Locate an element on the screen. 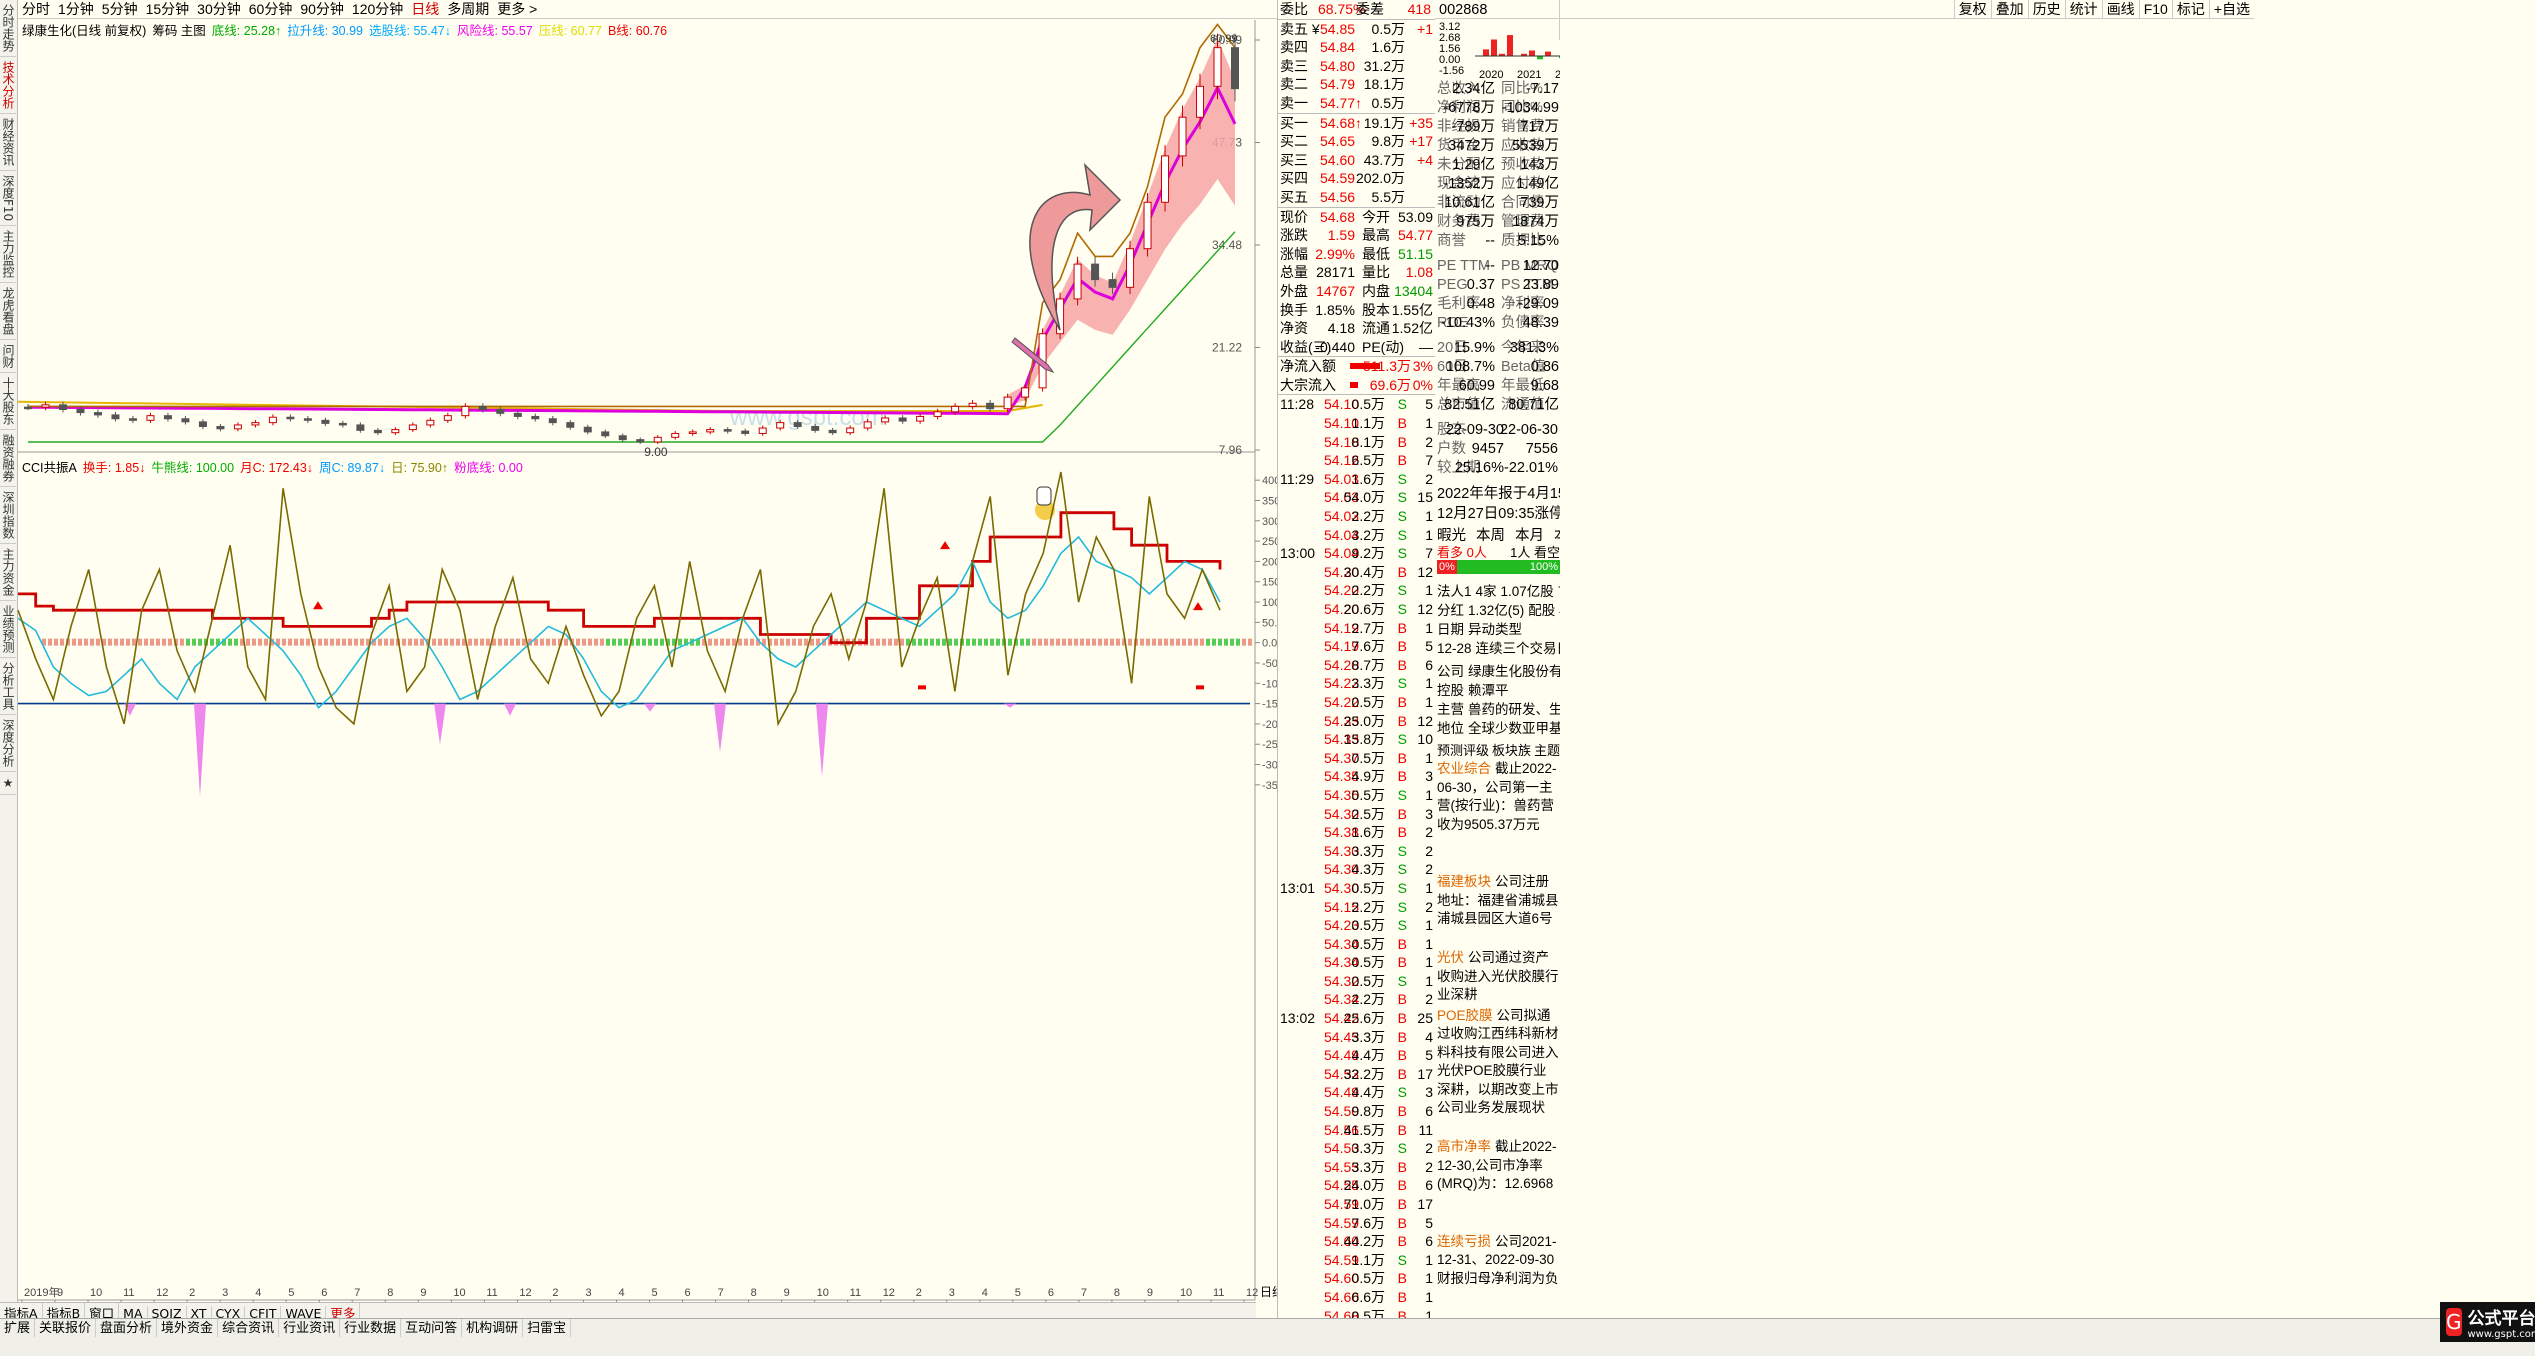  tool-button: 画线 is located at coordinates (2120, 9).